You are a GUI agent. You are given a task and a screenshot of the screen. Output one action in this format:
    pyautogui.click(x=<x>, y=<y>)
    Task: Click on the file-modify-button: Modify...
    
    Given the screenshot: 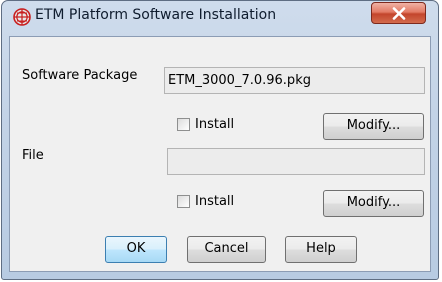 What is the action you would take?
    pyautogui.click(x=373, y=203)
    